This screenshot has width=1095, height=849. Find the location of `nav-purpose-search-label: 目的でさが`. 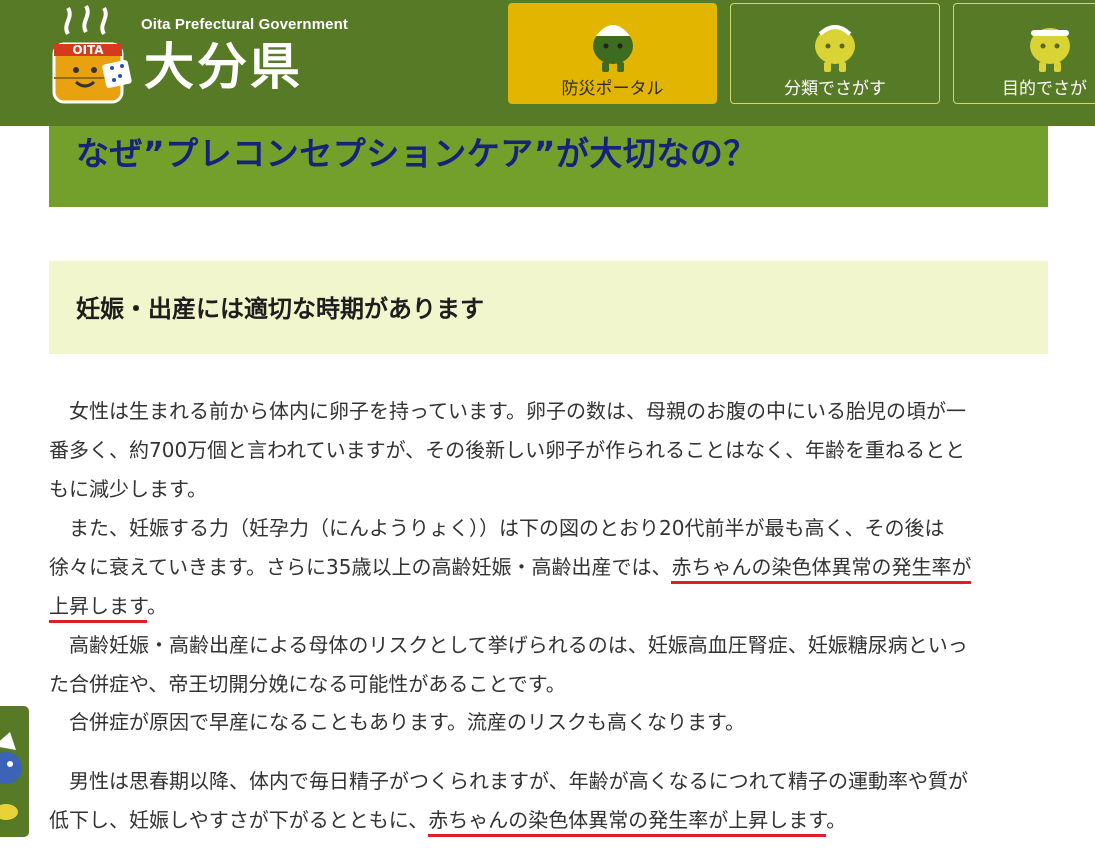

nav-purpose-search-label: 目的でさが is located at coordinates (1044, 89).